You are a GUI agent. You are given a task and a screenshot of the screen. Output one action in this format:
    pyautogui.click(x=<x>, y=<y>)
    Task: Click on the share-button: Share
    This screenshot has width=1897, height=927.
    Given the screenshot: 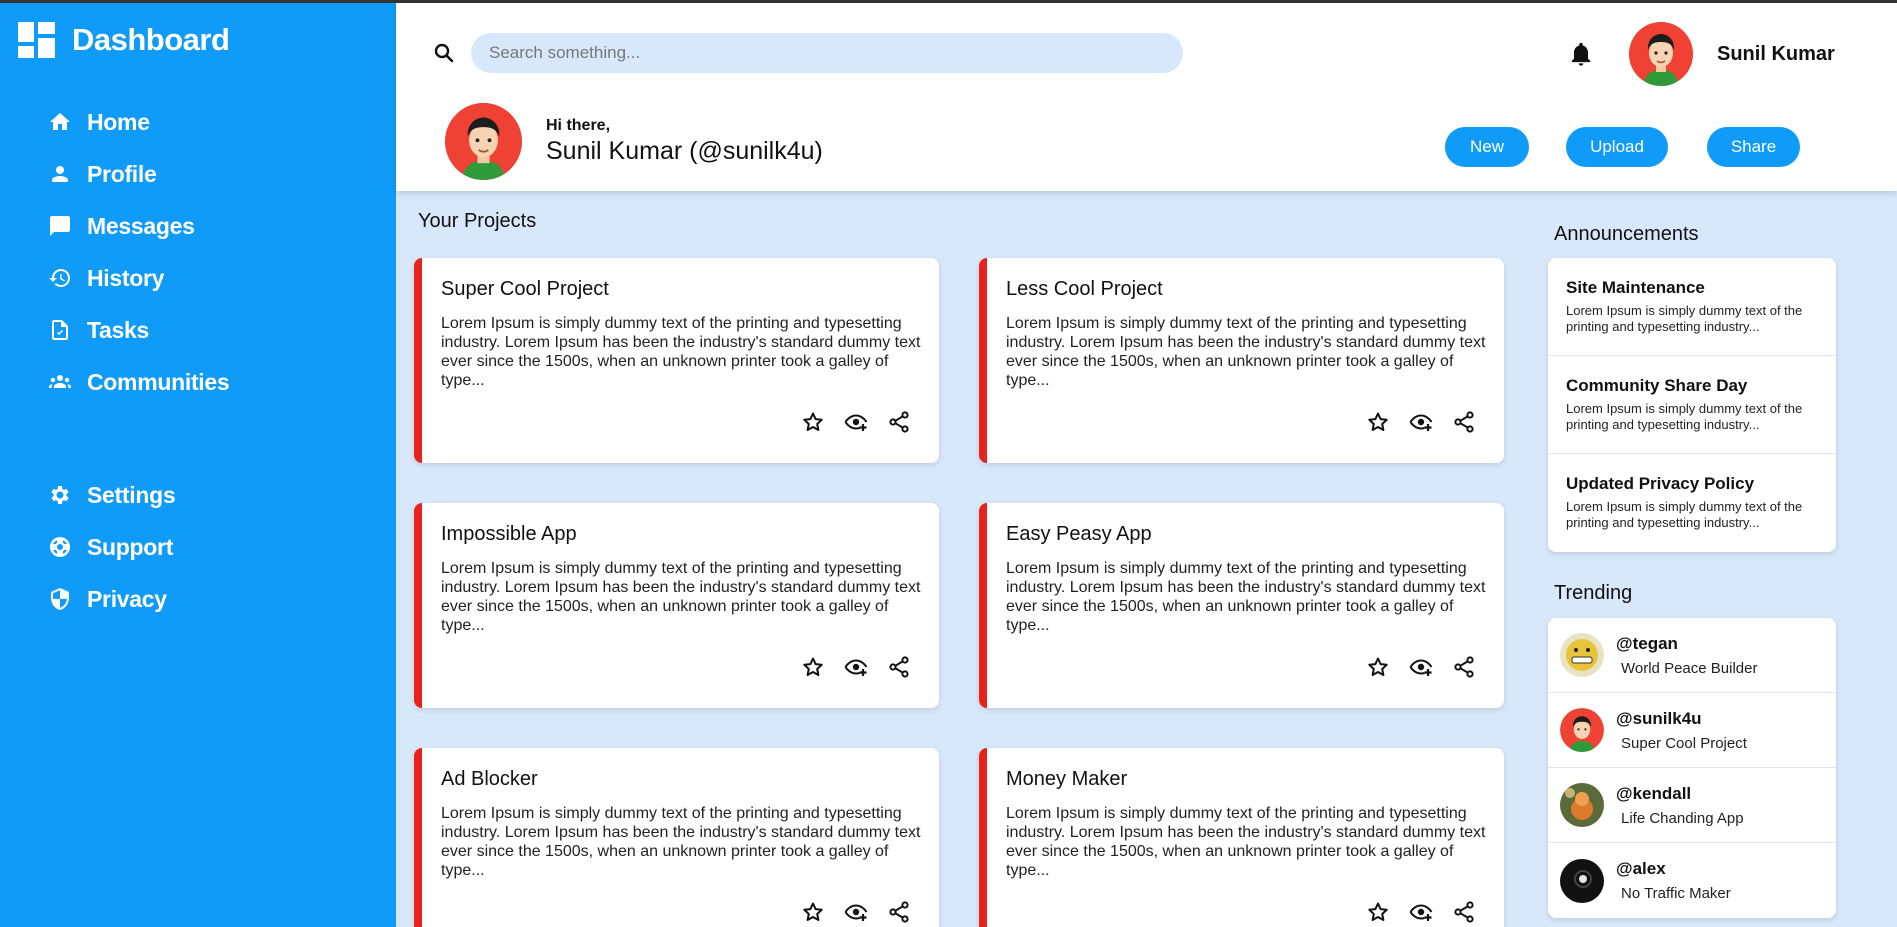 What is the action you would take?
    pyautogui.click(x=1753, y=147)
    